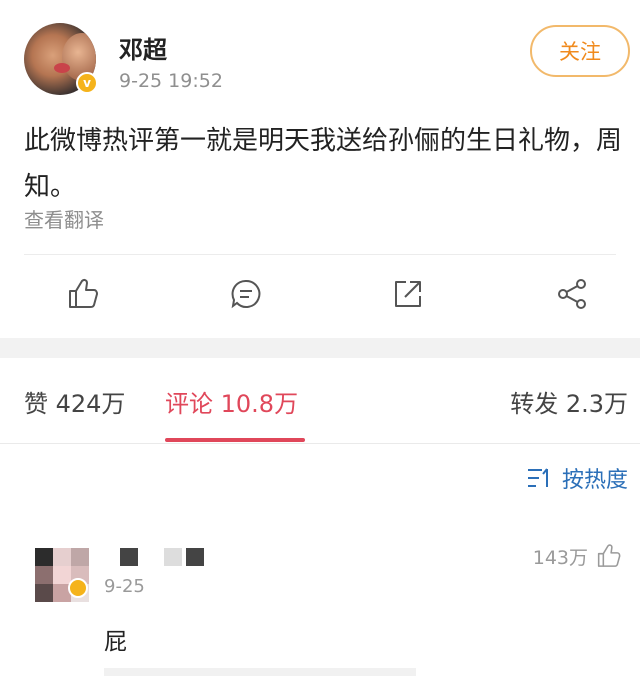 This screenshot has height=676, width=640. What do you see at coordinates (124, 586) in the screenshot?
I see `comment-timestamp: 9-25` at bounding box center [124, 586].